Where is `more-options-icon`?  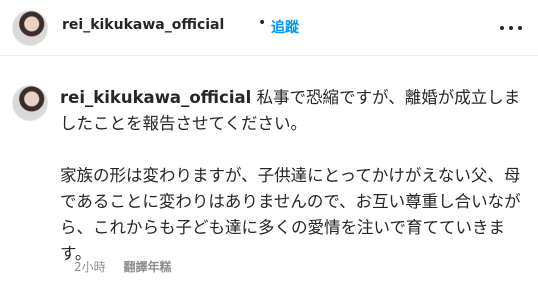 more-options-icon is located at coordinates (511, 28).